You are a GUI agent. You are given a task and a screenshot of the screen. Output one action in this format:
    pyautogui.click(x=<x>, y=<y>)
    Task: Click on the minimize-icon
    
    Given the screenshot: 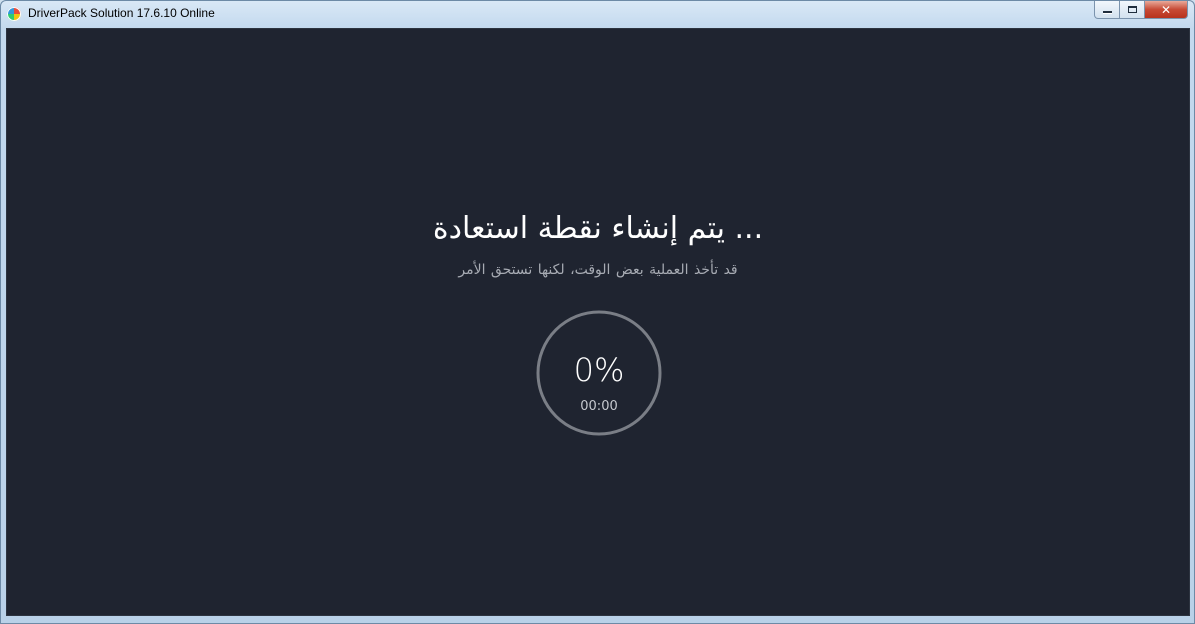 What is the action you would take?
    pyautogui.click(x=1107, y=12)
    